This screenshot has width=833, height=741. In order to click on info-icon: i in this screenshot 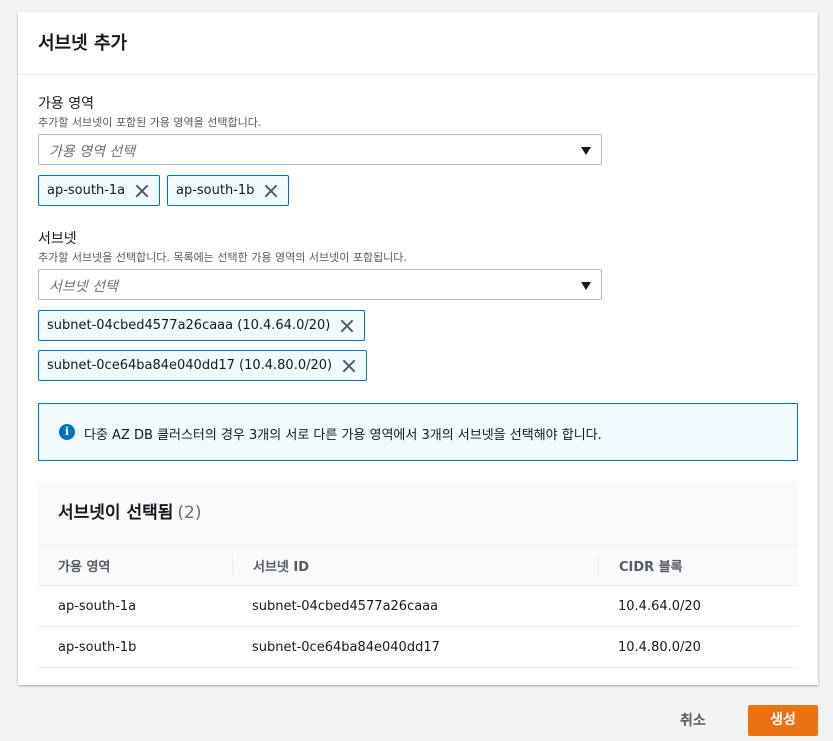, I will do `click(67, 432)`.